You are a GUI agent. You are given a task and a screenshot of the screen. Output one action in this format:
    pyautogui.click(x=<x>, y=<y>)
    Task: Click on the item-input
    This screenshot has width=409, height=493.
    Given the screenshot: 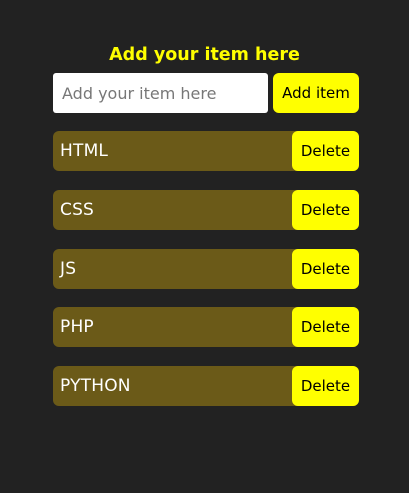 What is the action you would take?
    pyautogui.click(x=160, y=93)
    